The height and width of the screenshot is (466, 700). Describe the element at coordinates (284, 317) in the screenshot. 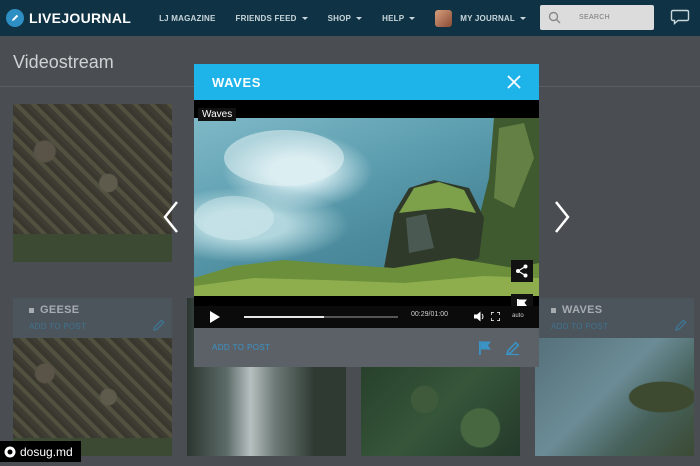

I see `progress-fill` at that location.